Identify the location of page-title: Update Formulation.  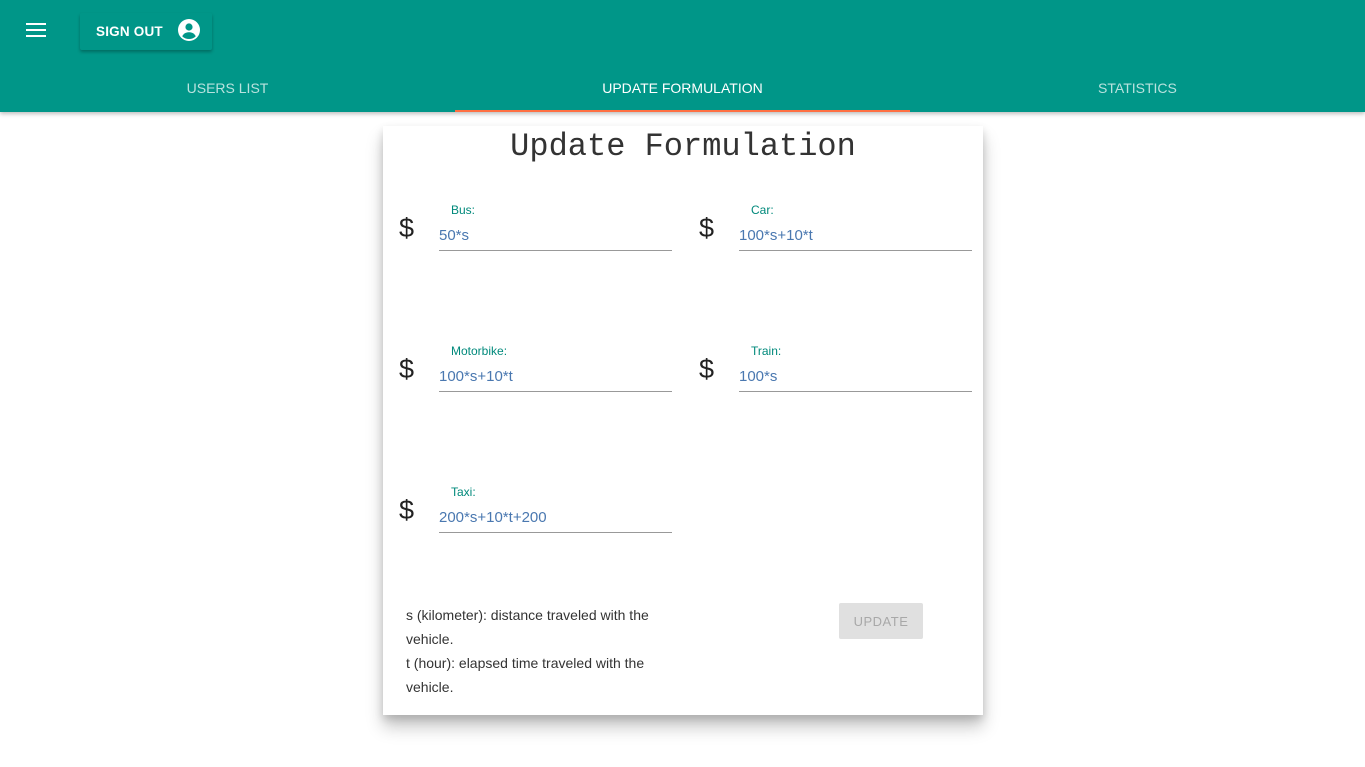
(683, 146).